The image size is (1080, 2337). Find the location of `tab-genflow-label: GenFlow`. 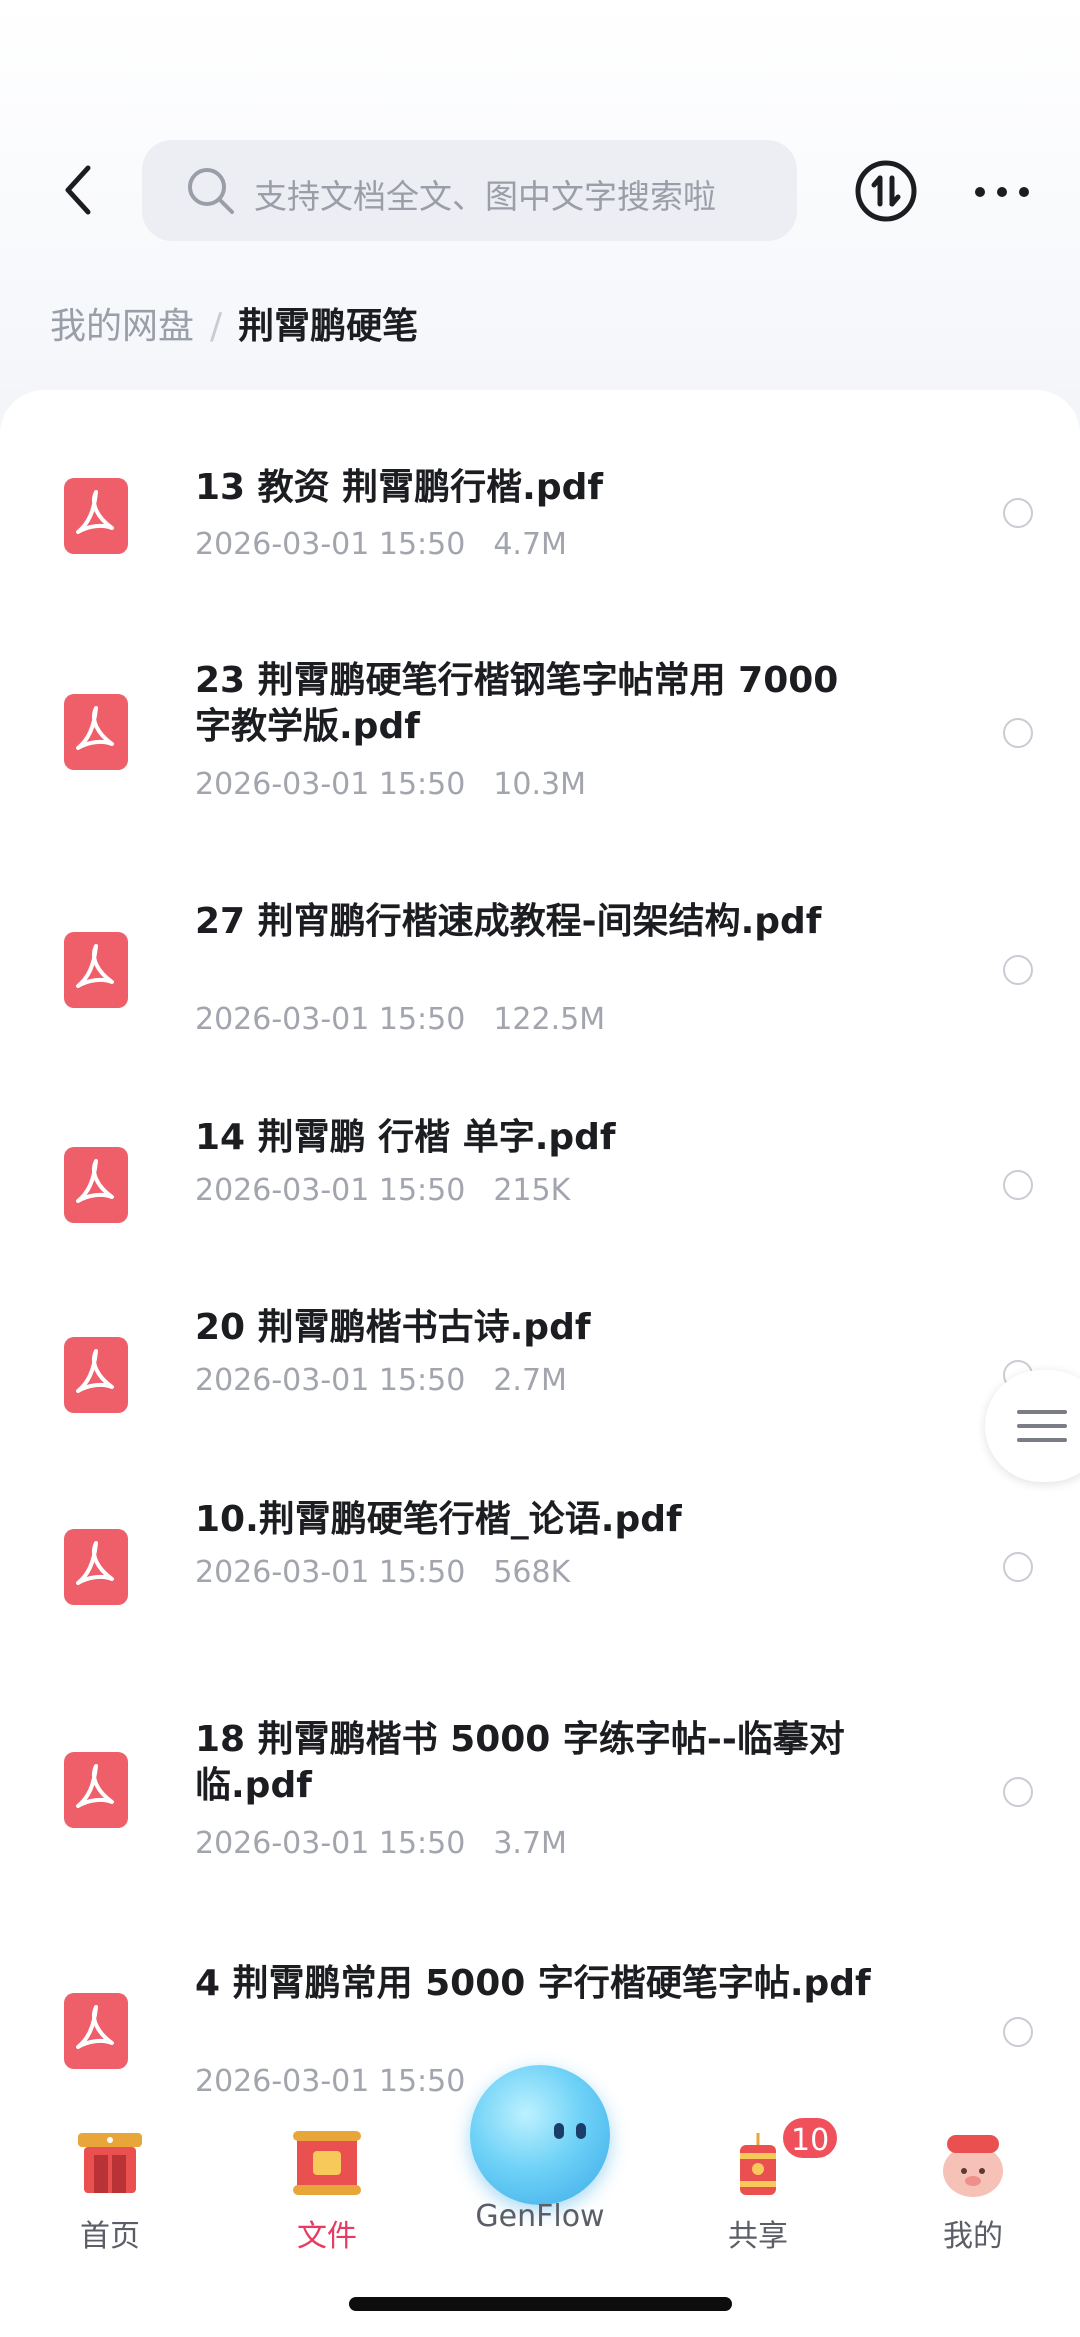

tab-genflow-label: GenFlow is located at coordinates (540, 2216).